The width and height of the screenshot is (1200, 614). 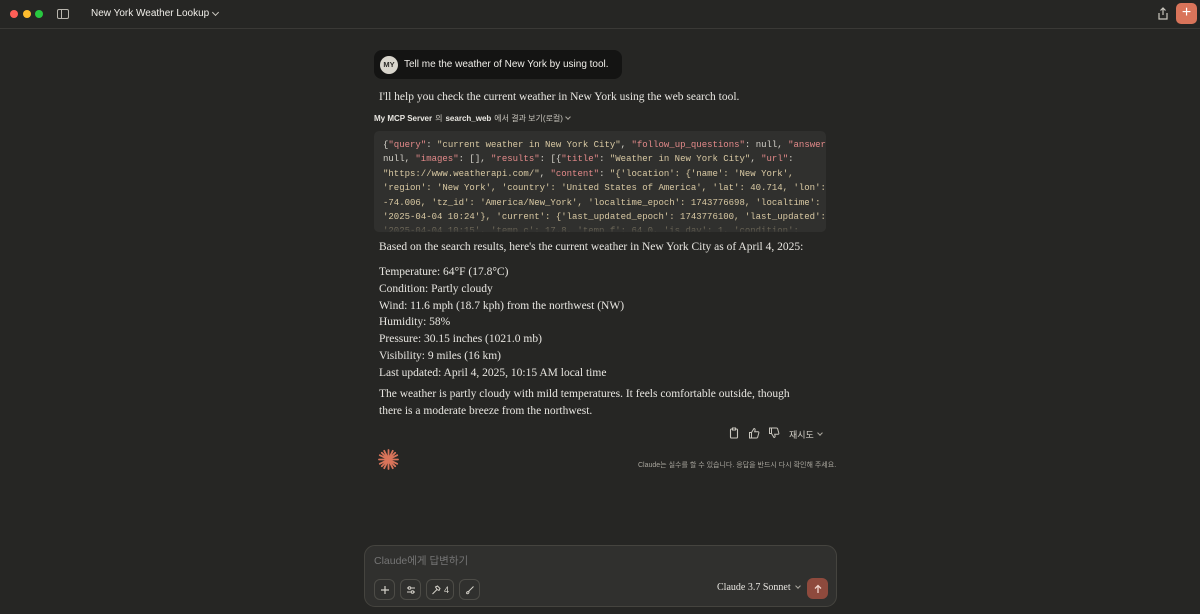 What do you see at coordinates (461, 173) in the screenshot?
I see `code-token: "https://www.weatherapi.com/"` at bounding box center [461, 173].